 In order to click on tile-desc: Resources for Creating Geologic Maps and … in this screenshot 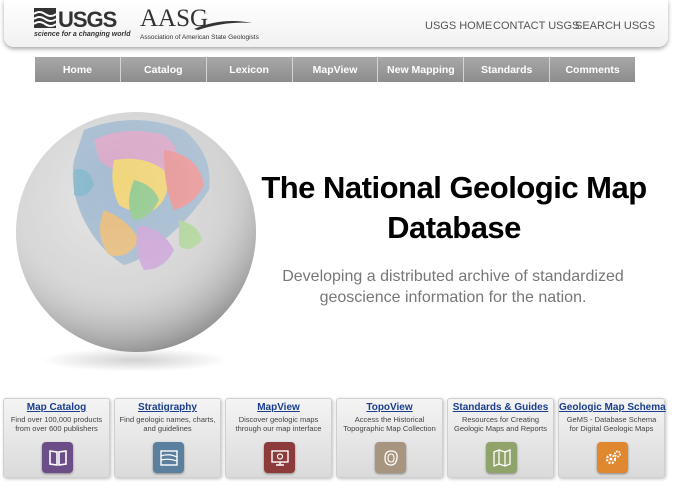, I will do `click(500, 424)`.